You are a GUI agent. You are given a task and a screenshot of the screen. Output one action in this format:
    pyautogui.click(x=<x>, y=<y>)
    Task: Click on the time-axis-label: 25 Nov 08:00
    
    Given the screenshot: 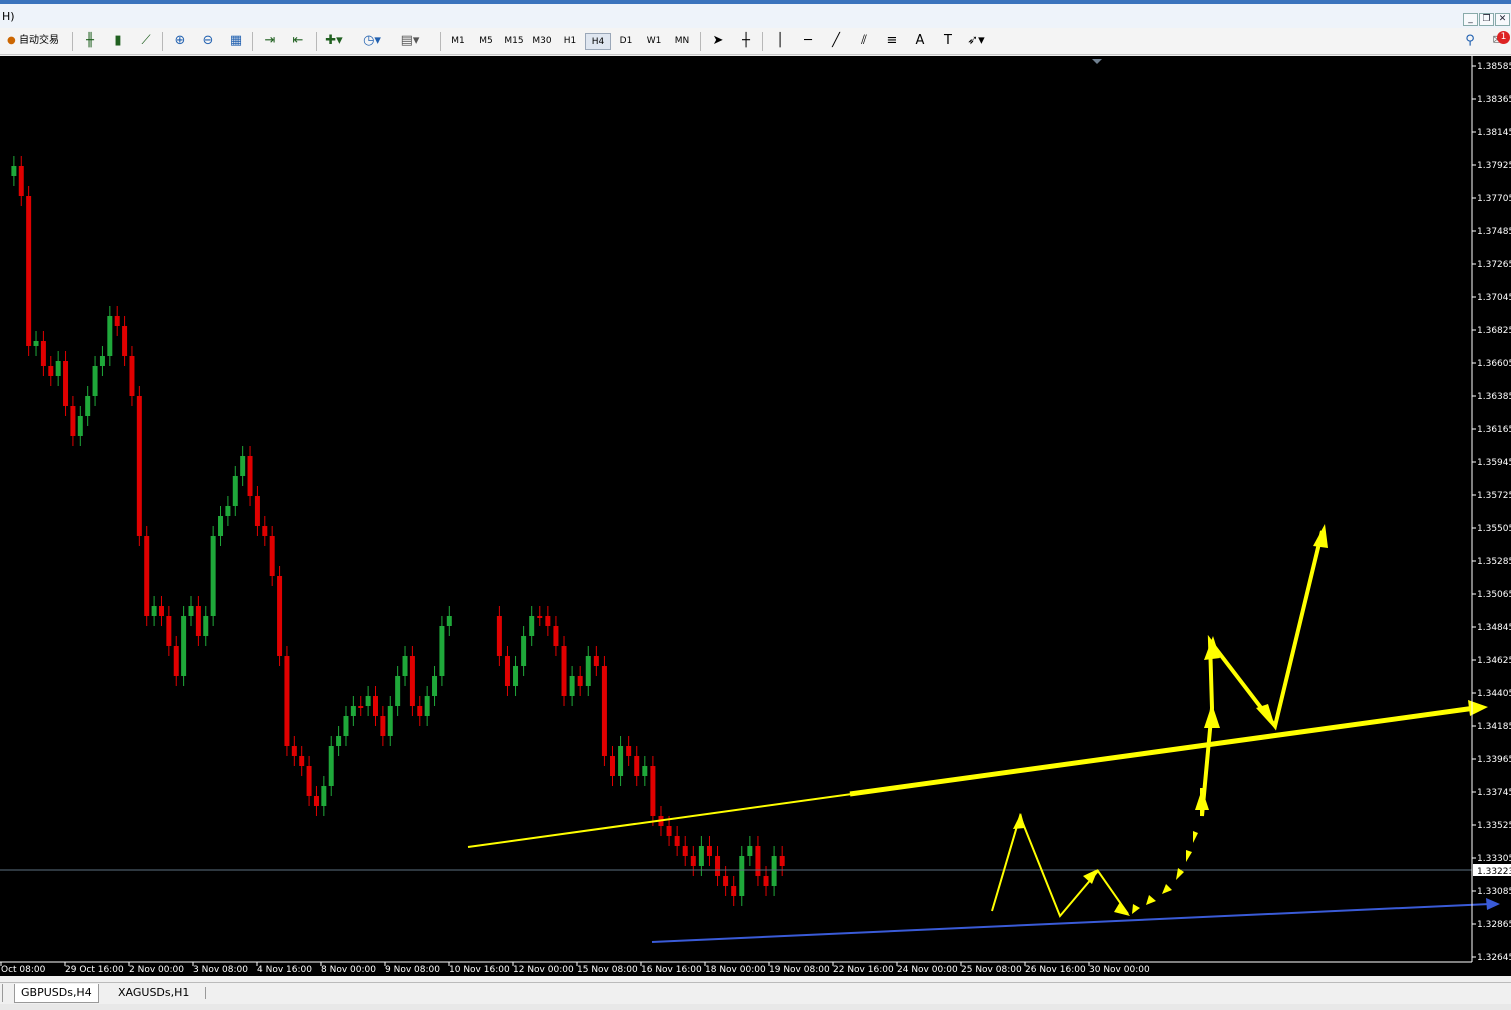 What is the action you would take?
    pyautogui.click(x=991, y=970)
    